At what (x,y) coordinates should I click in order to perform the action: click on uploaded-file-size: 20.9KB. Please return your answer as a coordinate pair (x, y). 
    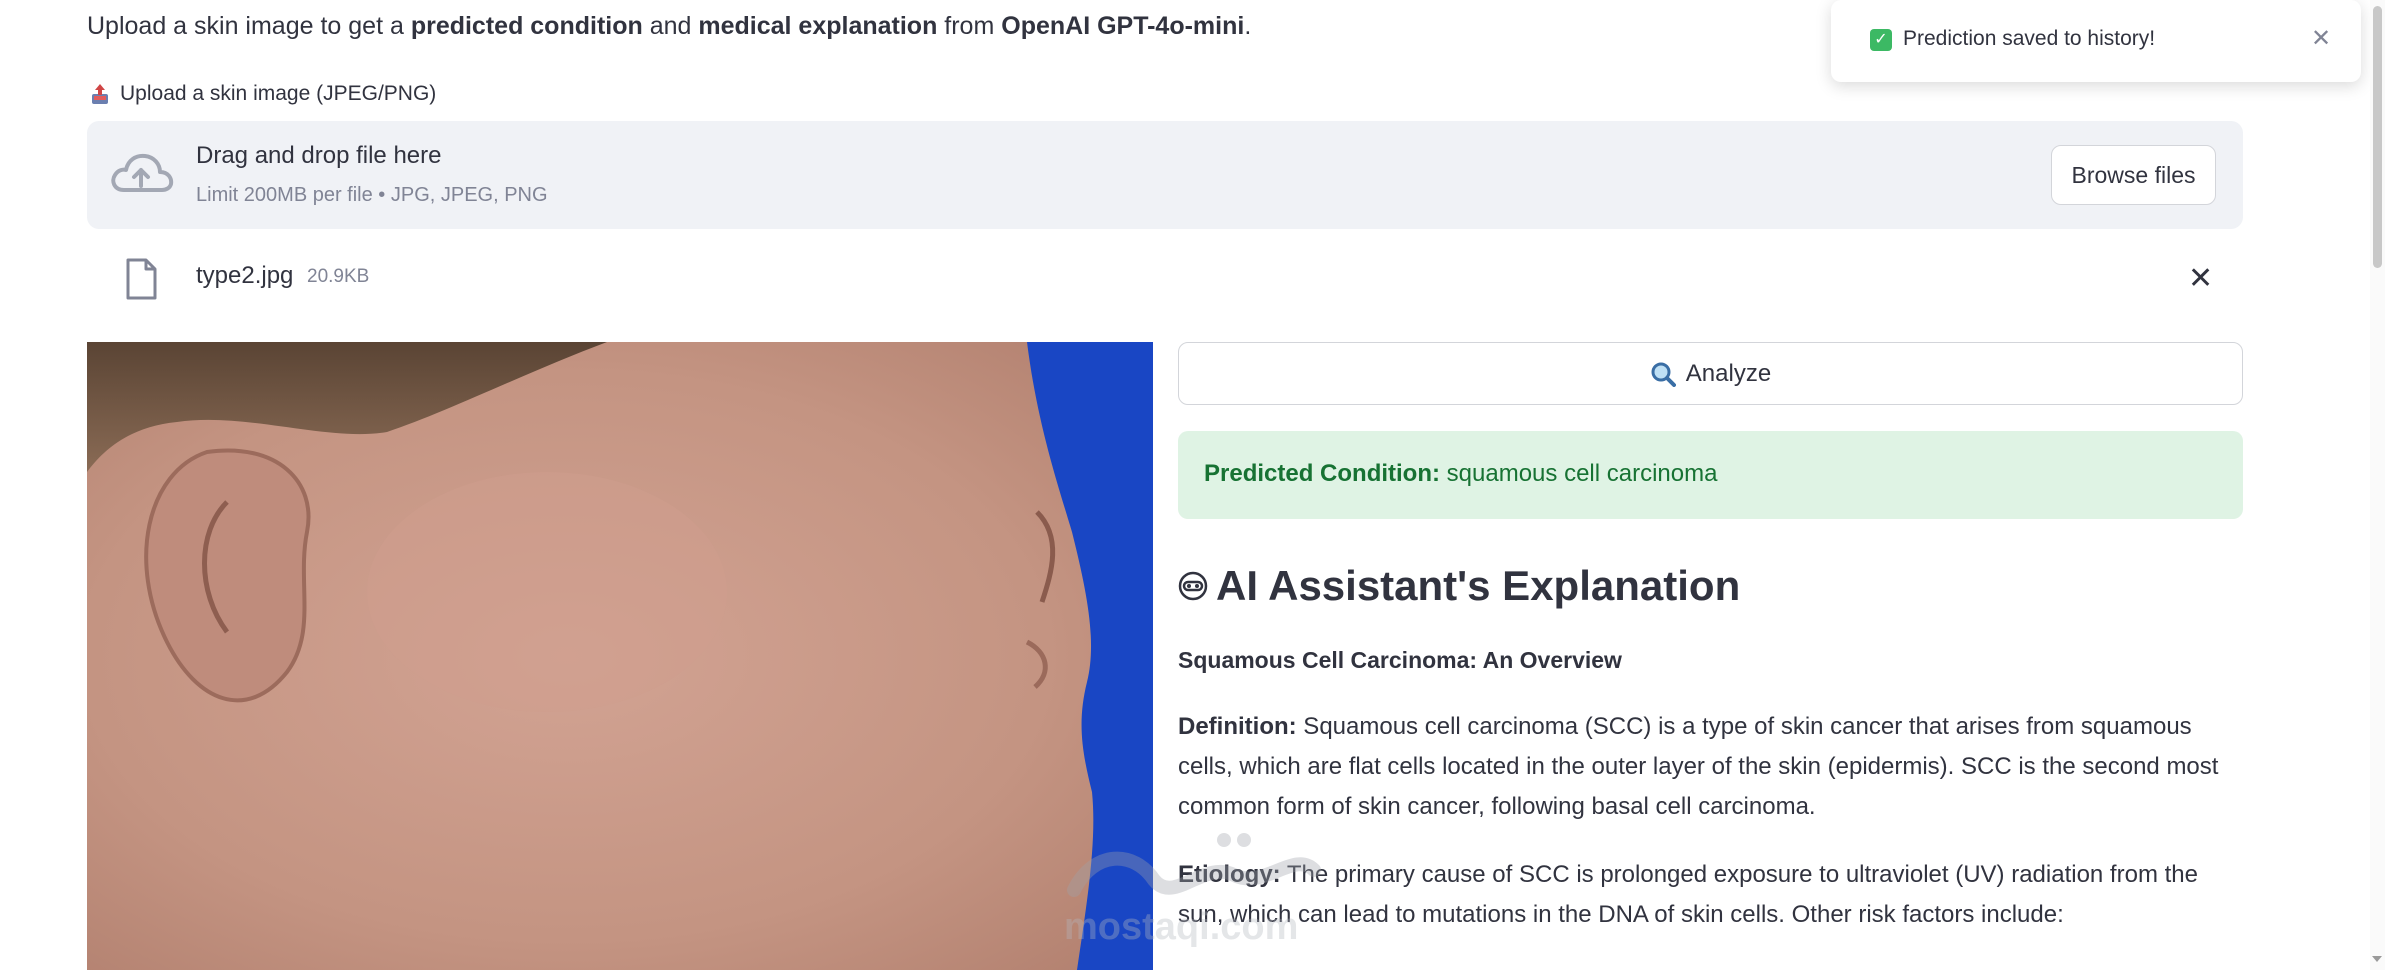
    Looking at the image, I should click on (338, 276).